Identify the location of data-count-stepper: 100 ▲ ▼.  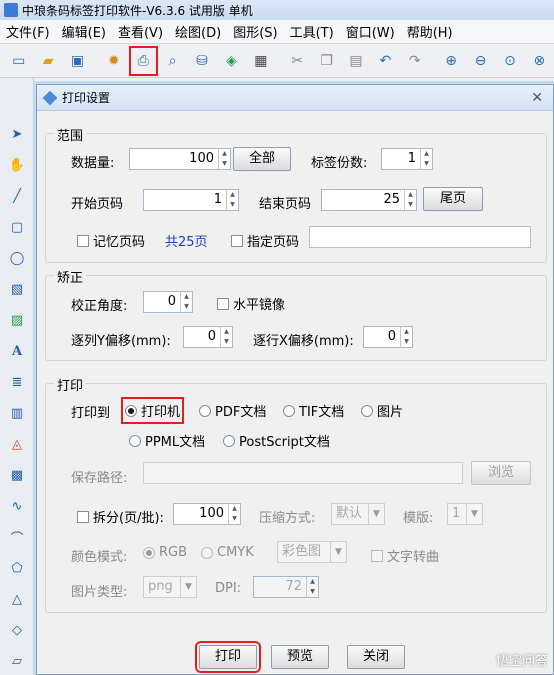
(180, 159).